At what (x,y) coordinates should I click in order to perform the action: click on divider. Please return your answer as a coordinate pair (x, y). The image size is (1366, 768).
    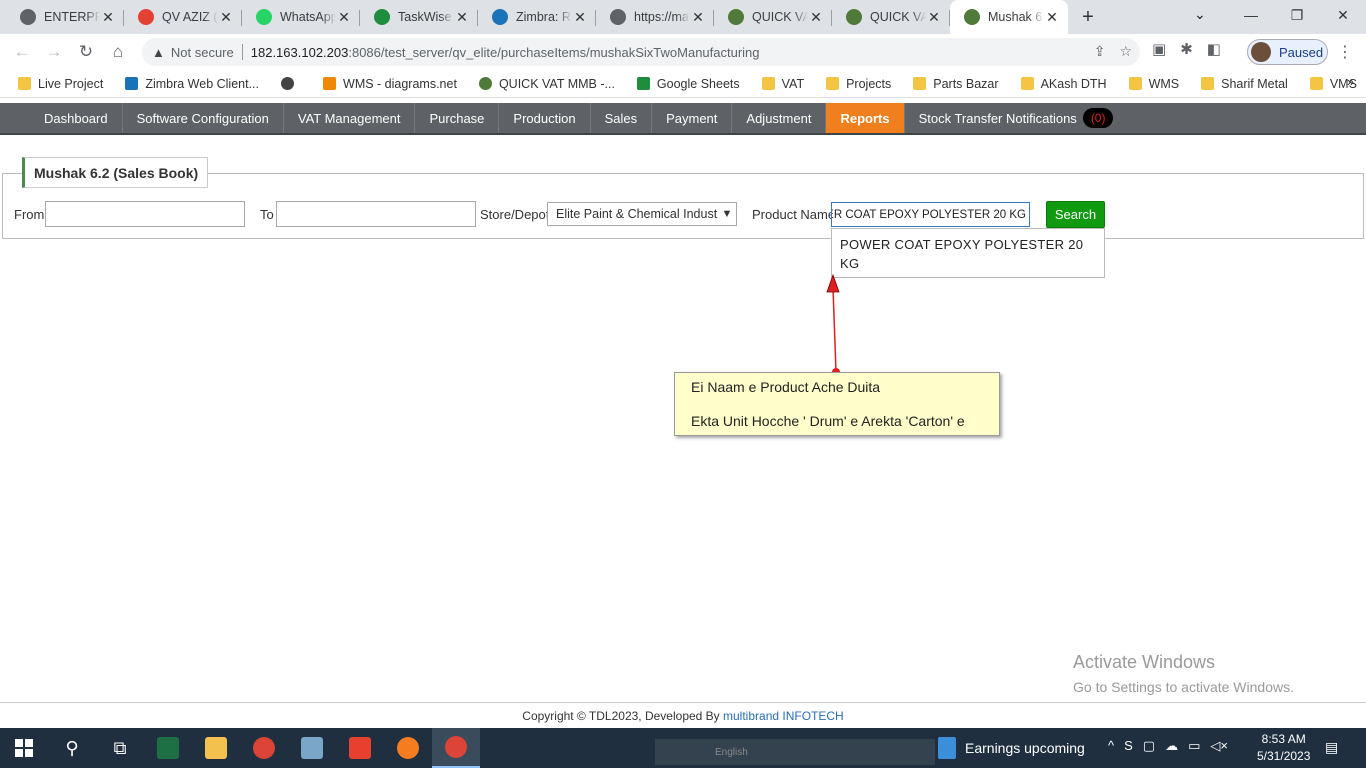
    Looking at the image, I should click on (242, 52).